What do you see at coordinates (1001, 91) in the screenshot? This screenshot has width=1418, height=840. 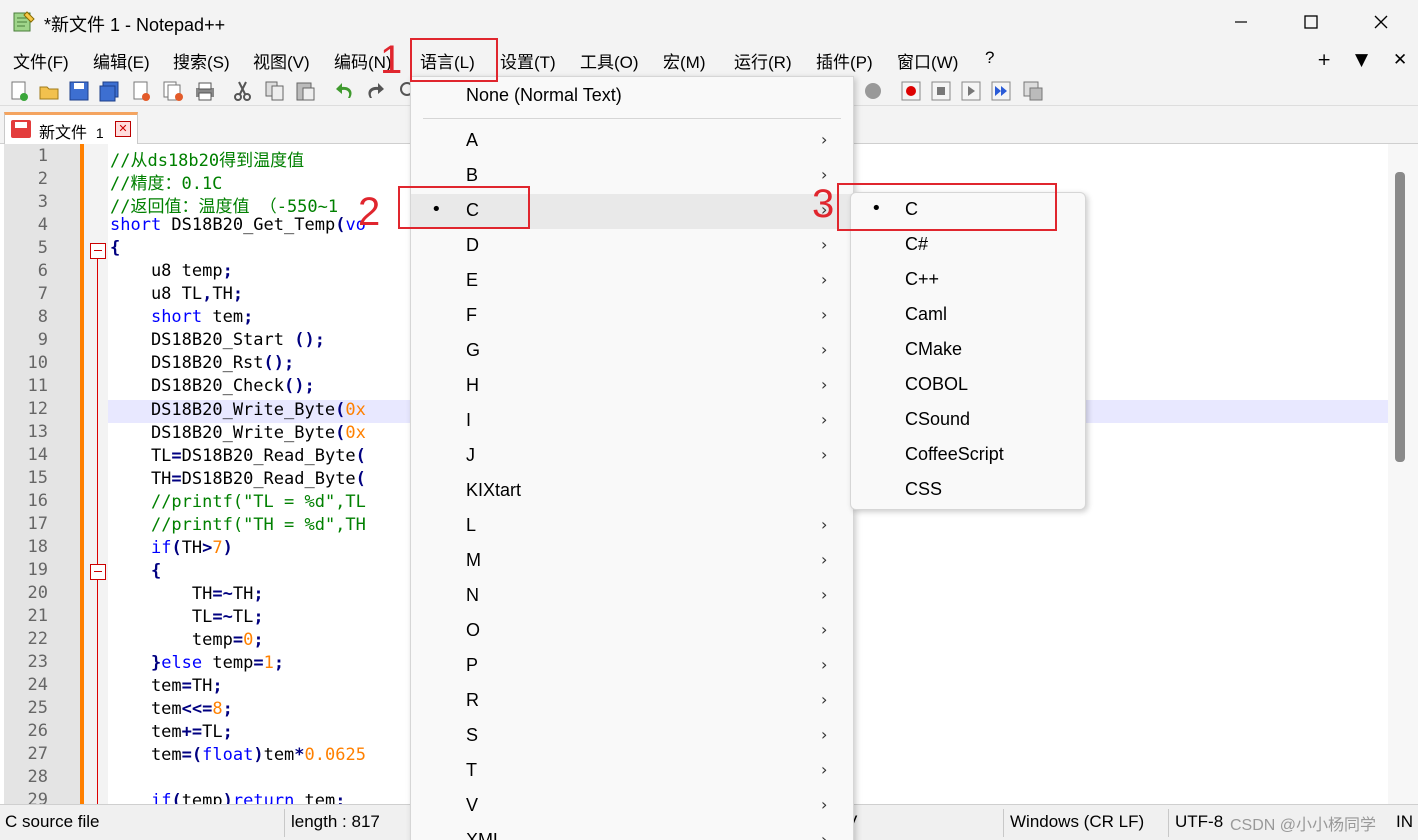 I see `run-macro-multiple-icon` at bounding box center [1001, 91].